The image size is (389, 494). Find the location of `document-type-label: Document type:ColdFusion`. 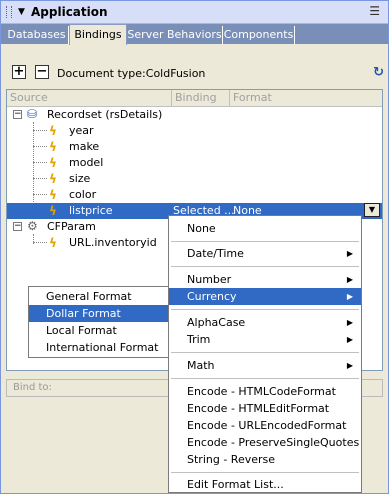

document-type-label: Document type:ColdFusion is located at coordinates (131, 73).